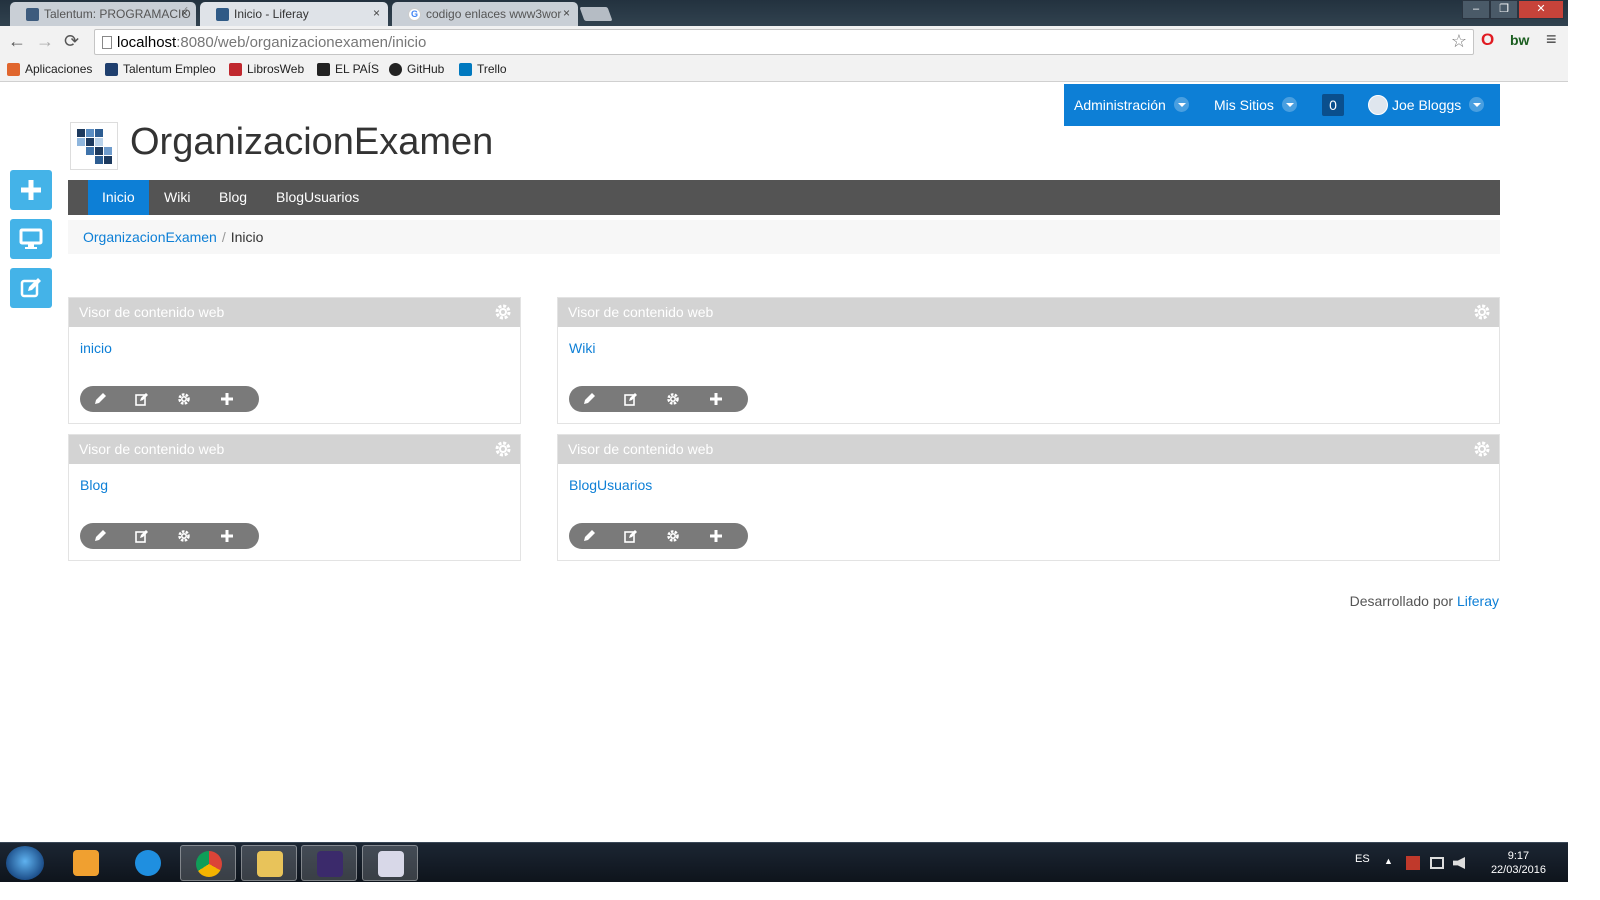 This screenshot has height=900, width=1600. I want to click on restore-button: ❐, so click(1504, 9).